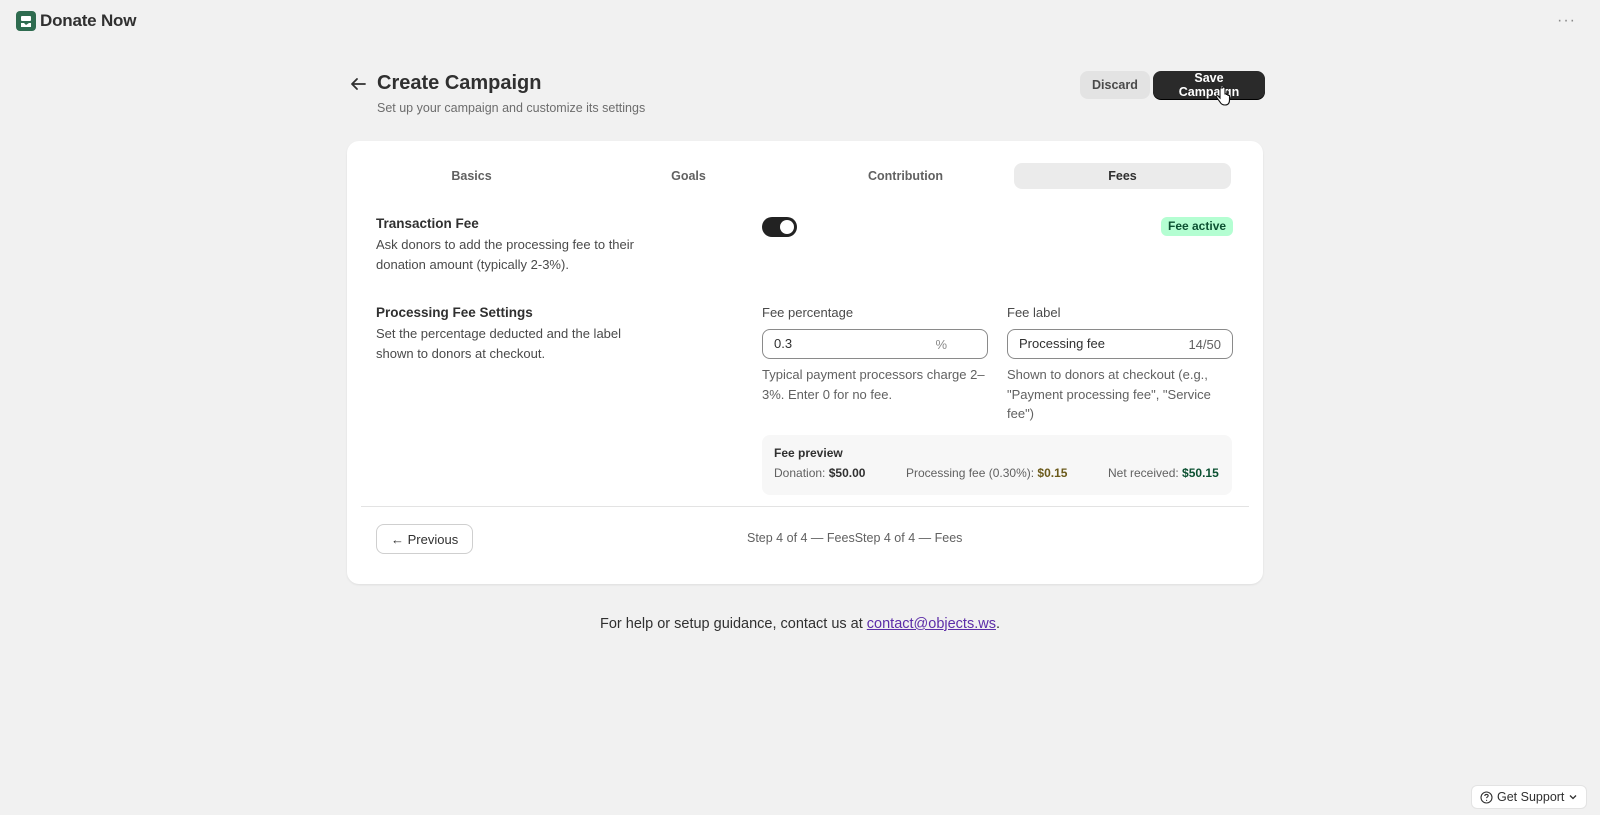 The width and height of the screenshot is (1600, 815). What do you see at coordinates (805, 506) in the screenshot?
I see `card-divider` at bounding box center [805, 506].